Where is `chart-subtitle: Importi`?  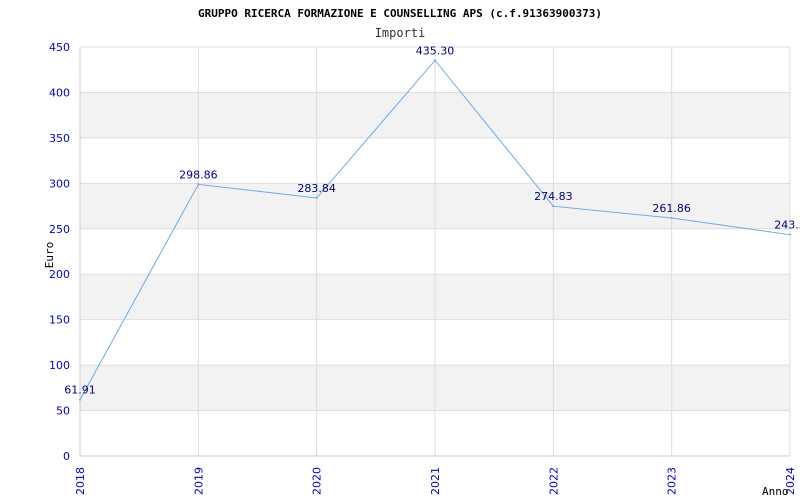 chart-subtitle: Importi is located at coordinates (400, 33).